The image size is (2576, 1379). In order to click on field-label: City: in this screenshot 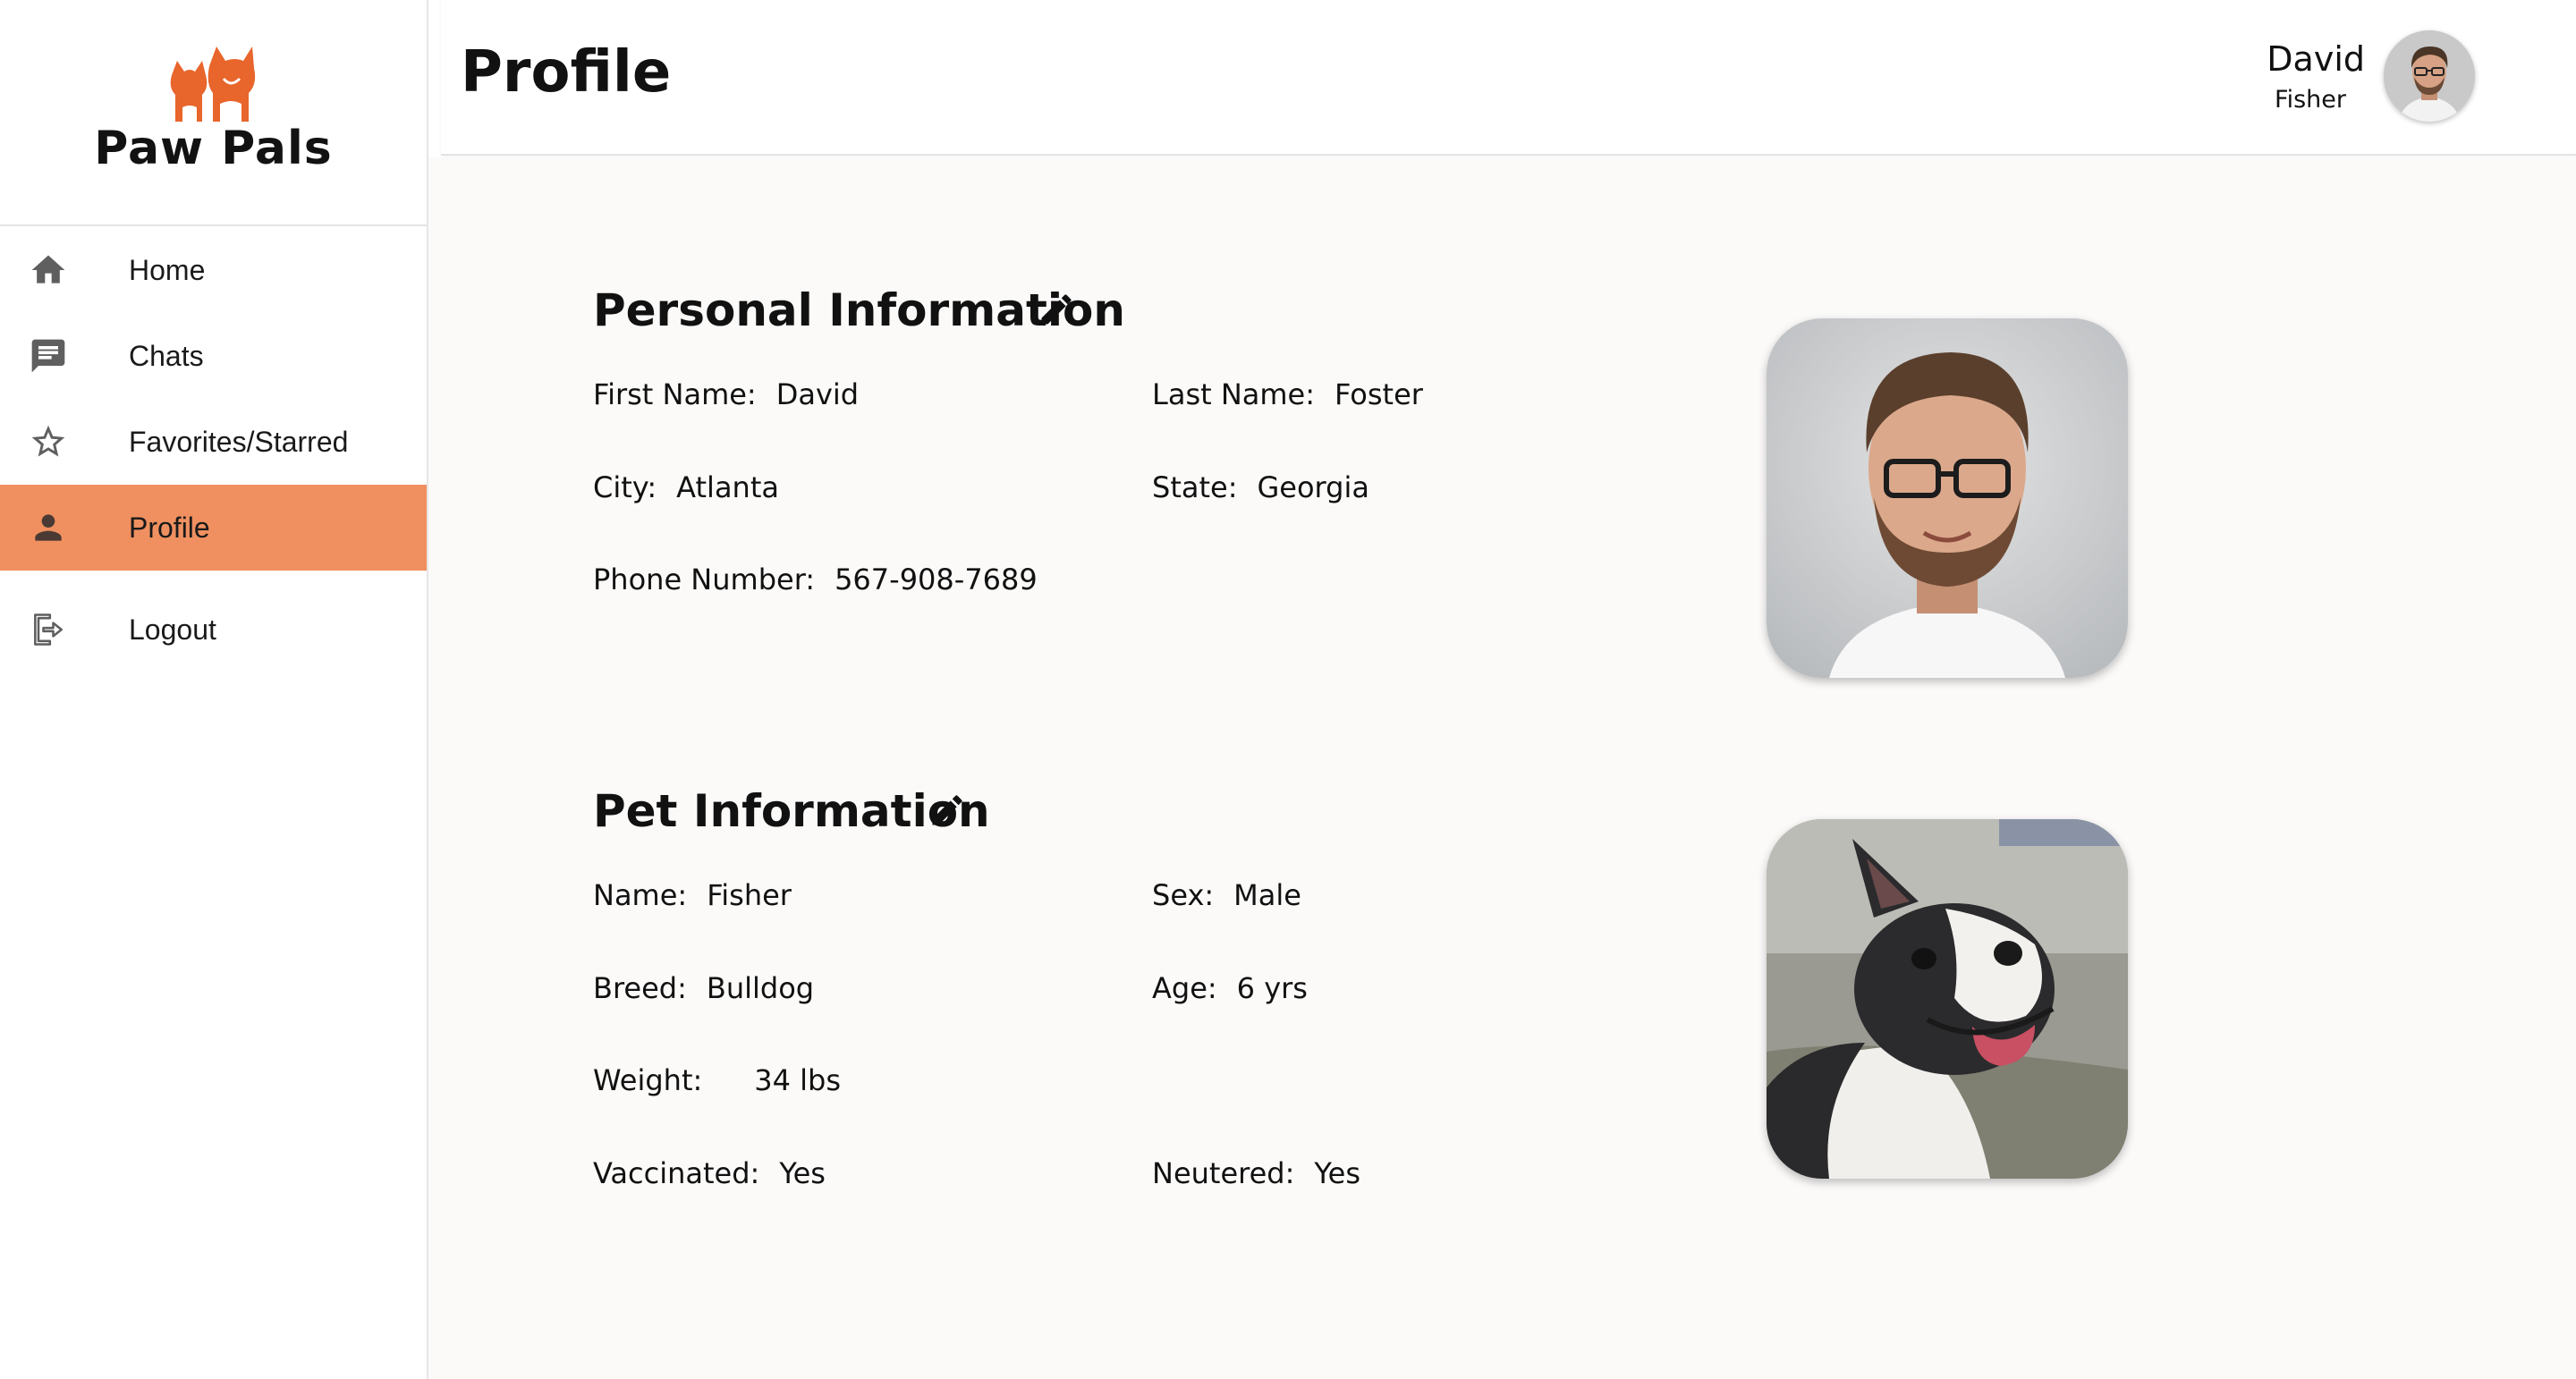, I will do `click(625, 487)`.